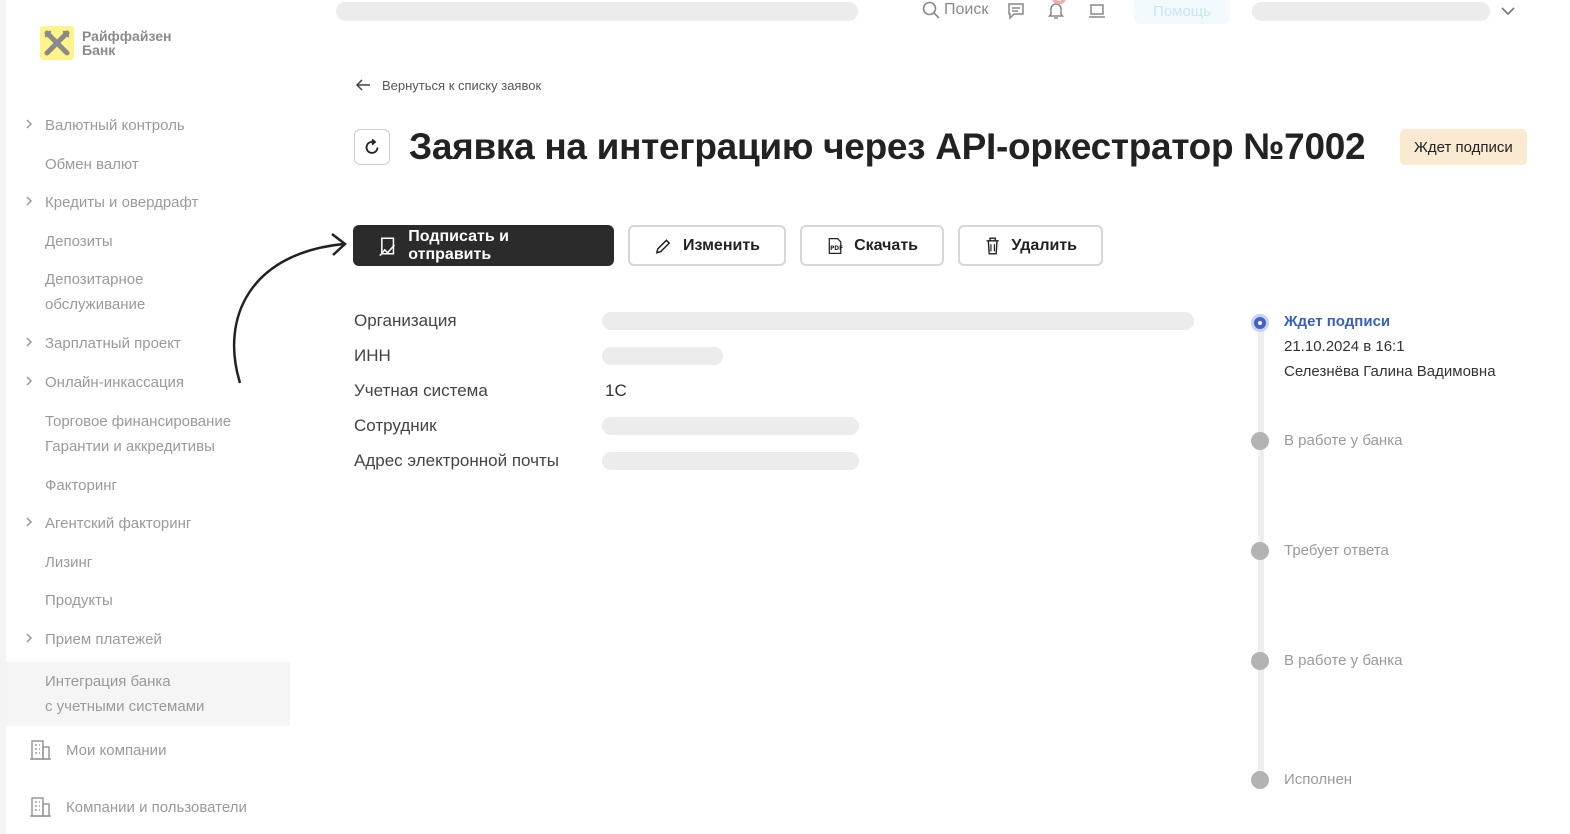  I want to click on sidebar-item-products: Продукты, so click(148, 601).